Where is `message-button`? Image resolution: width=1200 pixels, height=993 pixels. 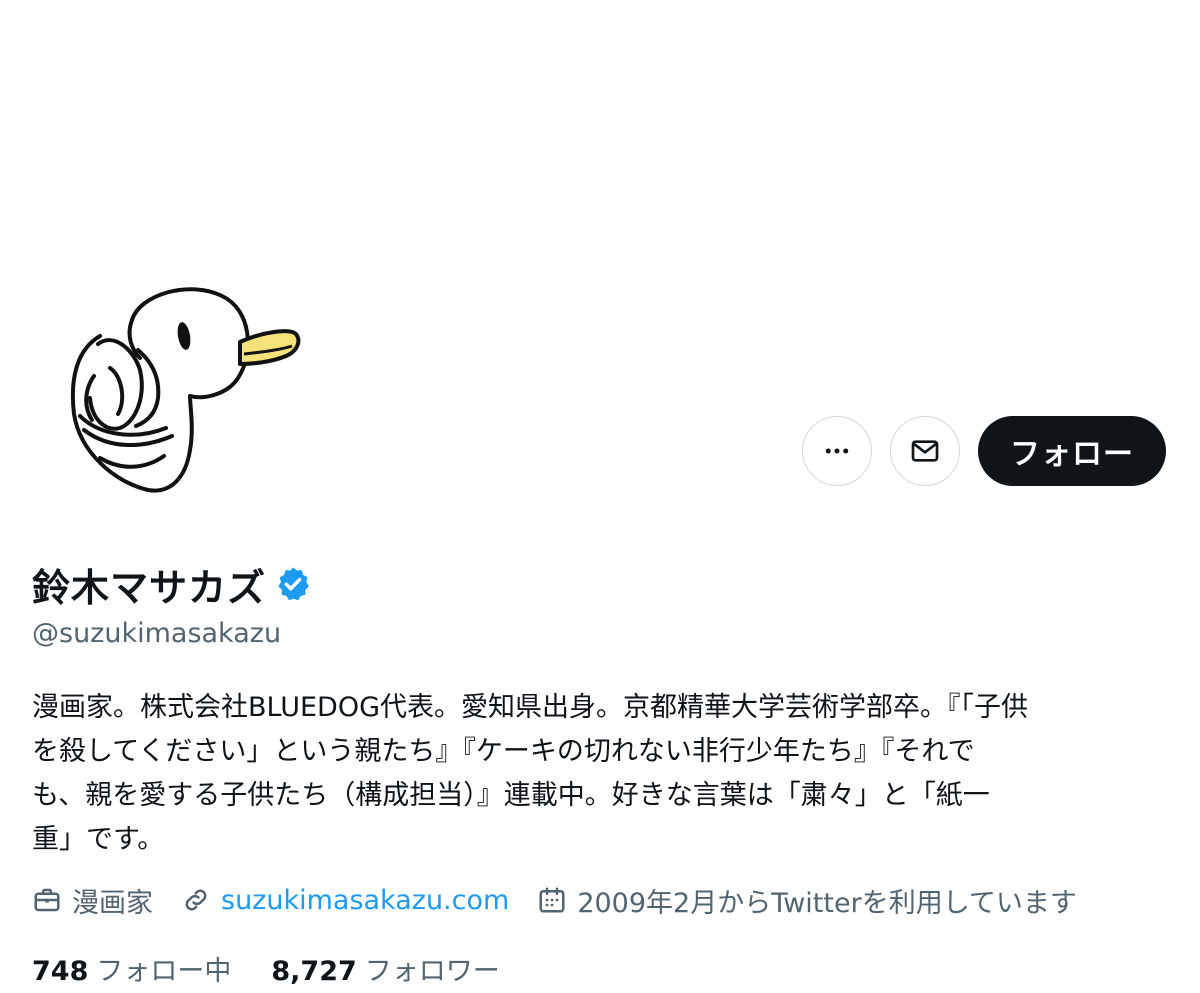 message-button is located at coordinates (925, 451).